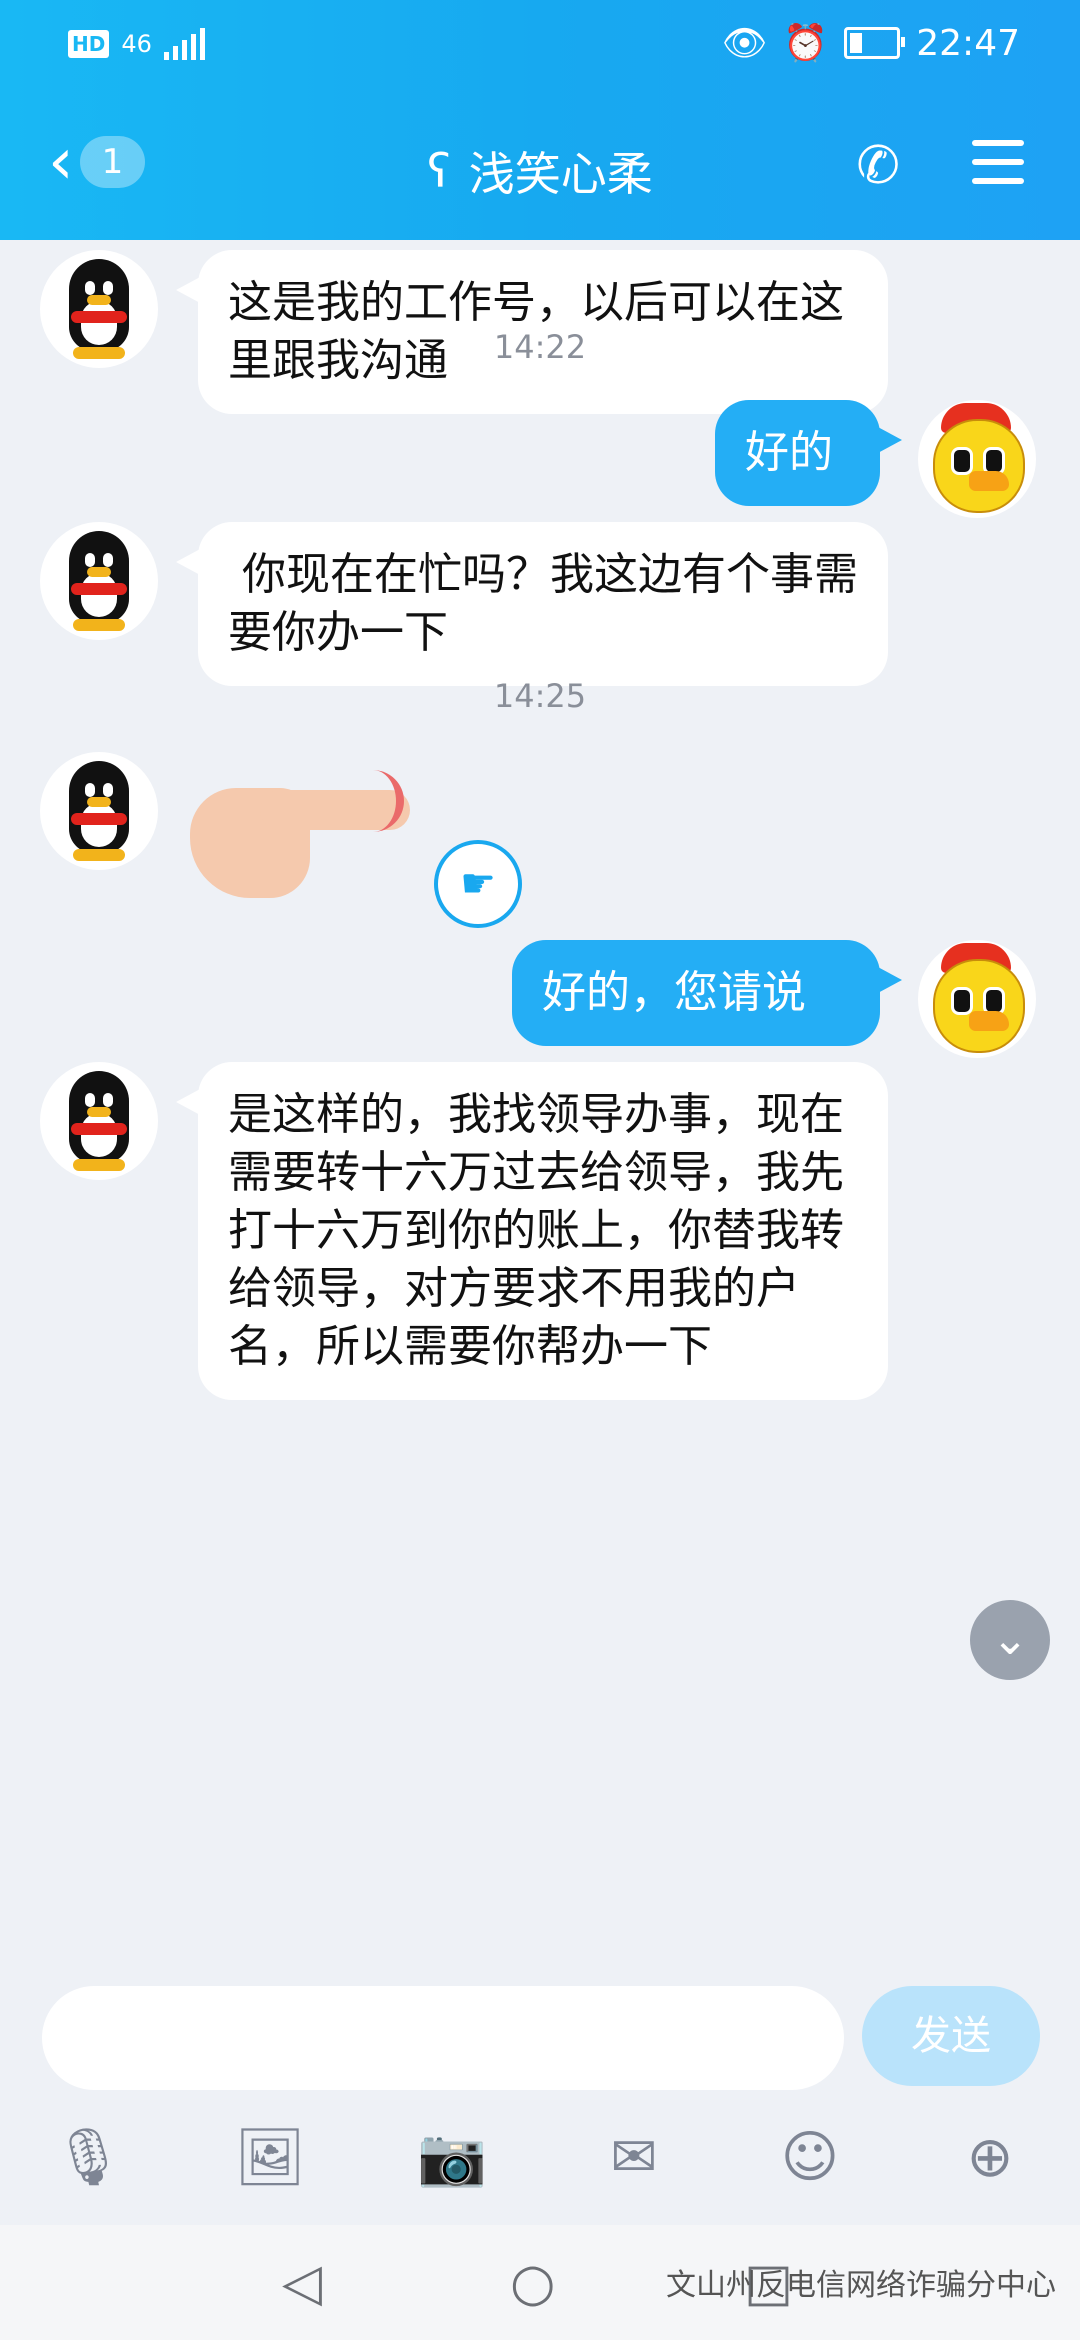 The width and height of the screenshot is (1080, 2340). What do you see at coordinates (540, 347) in the screenshot?
I see `timestamp: 14:22` at bounding box center [540, 347].